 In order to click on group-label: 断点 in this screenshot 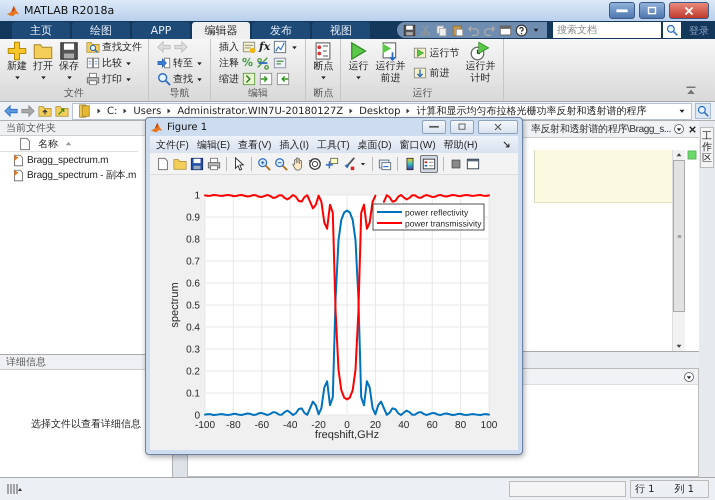, I will do `click(323, 93)`.